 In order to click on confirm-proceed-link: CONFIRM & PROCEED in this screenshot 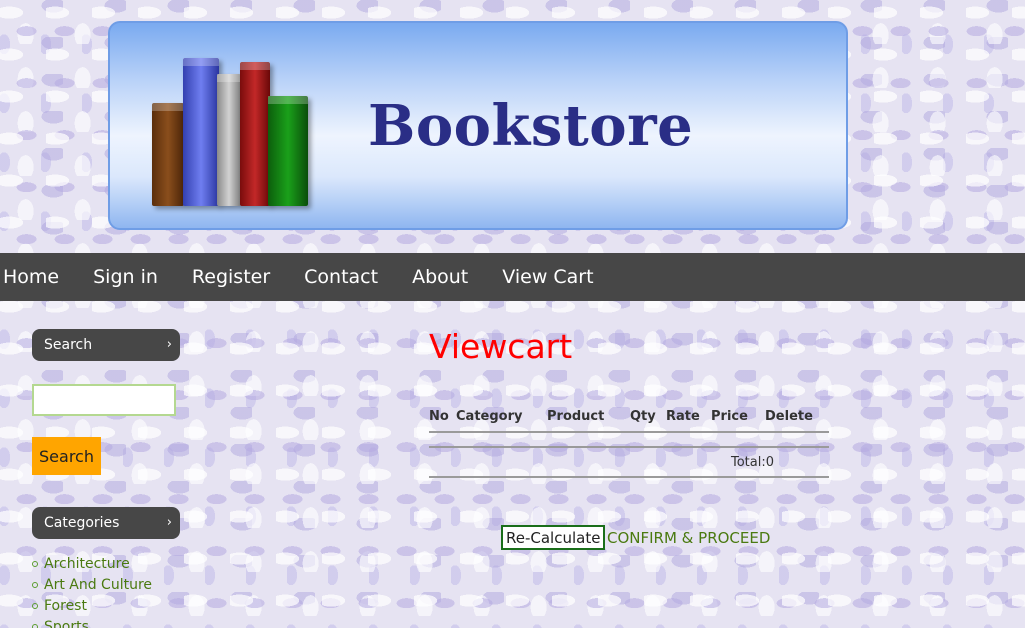, I will do `click(688, 538)`.